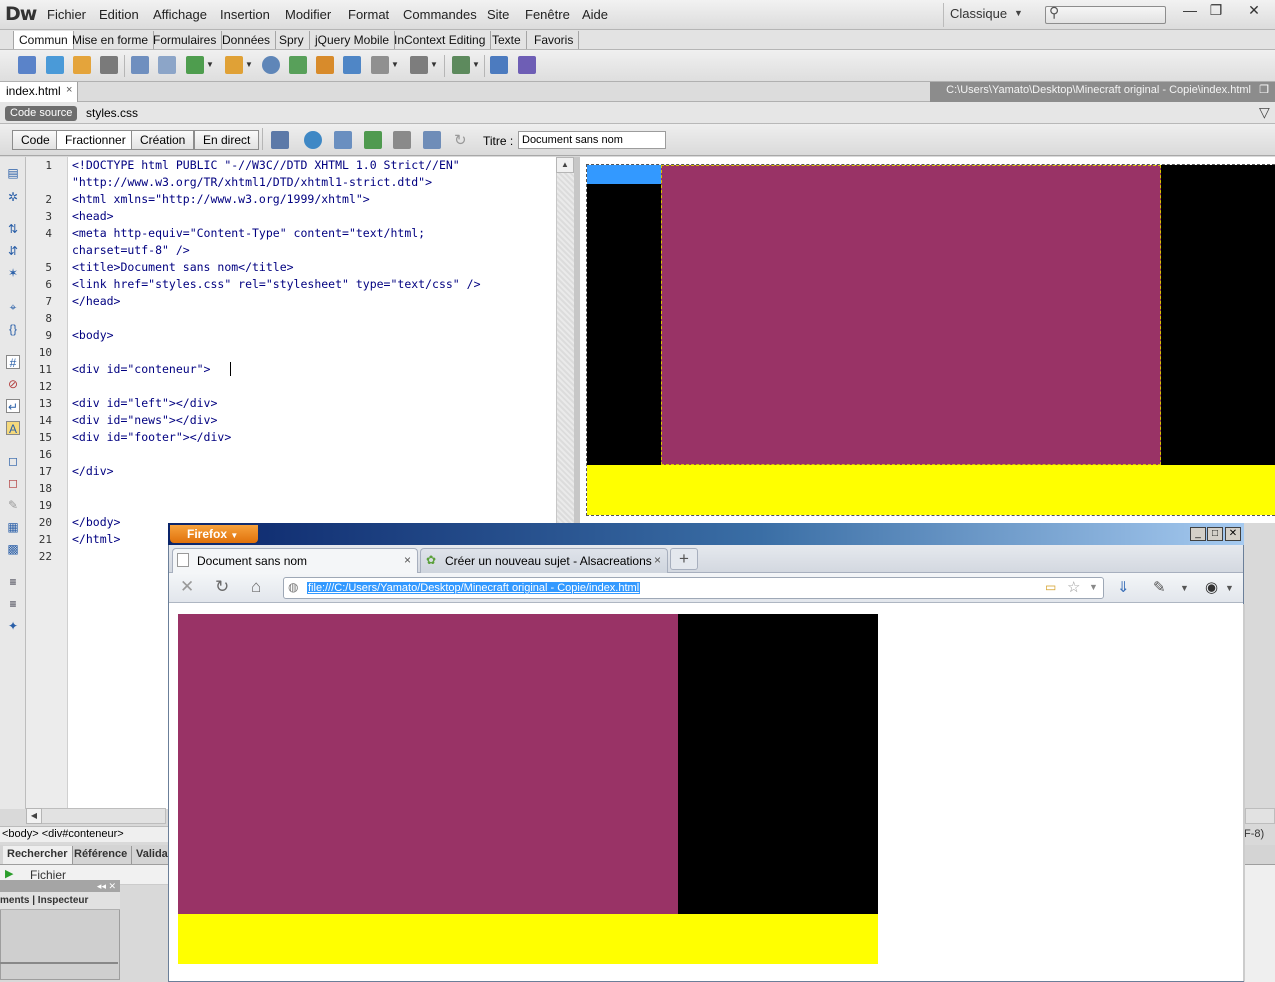 This screenshot has width=1275, height=982. Describe the element at coordinates (13, 362) in the screenshot. I see `line-numbers-icon: #` at that location.